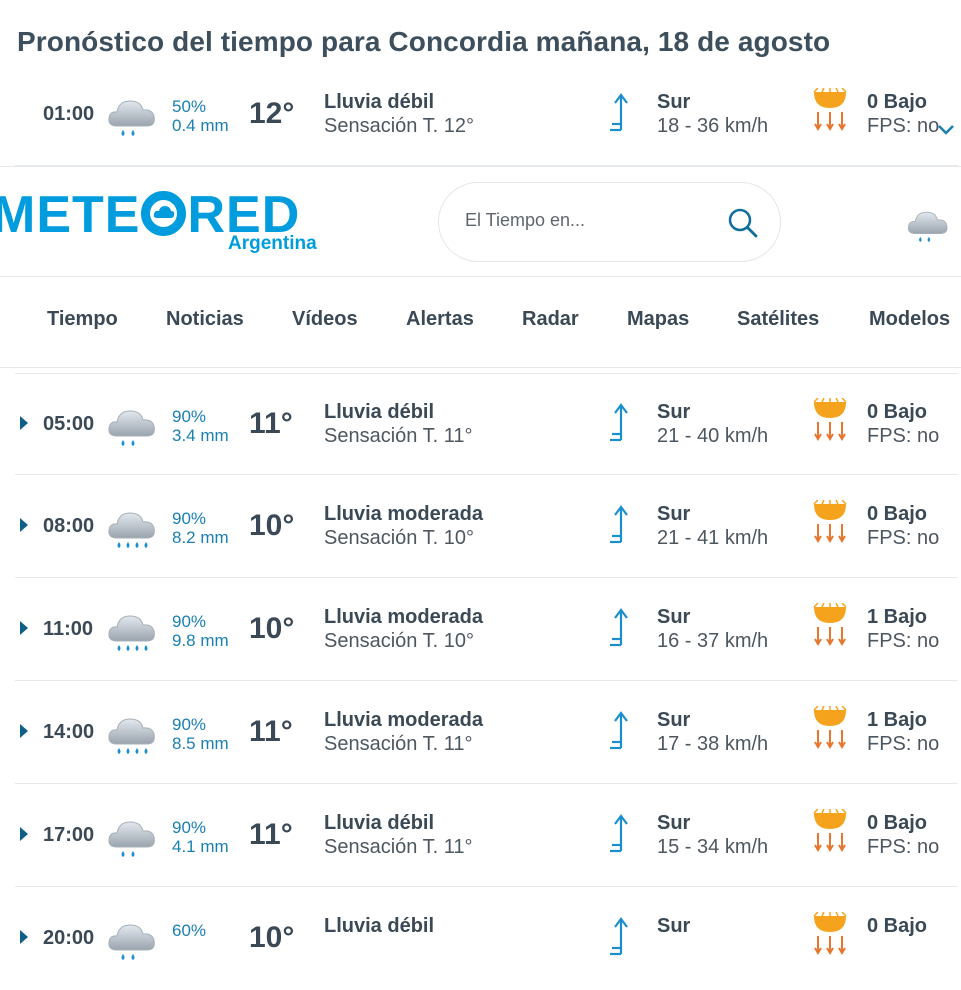 This screenshot has height=990, width=961. What do you see at coordinates (69, 424) in the screenshot?
I see `row-time: 05:00` at bounding box center [69, 424].